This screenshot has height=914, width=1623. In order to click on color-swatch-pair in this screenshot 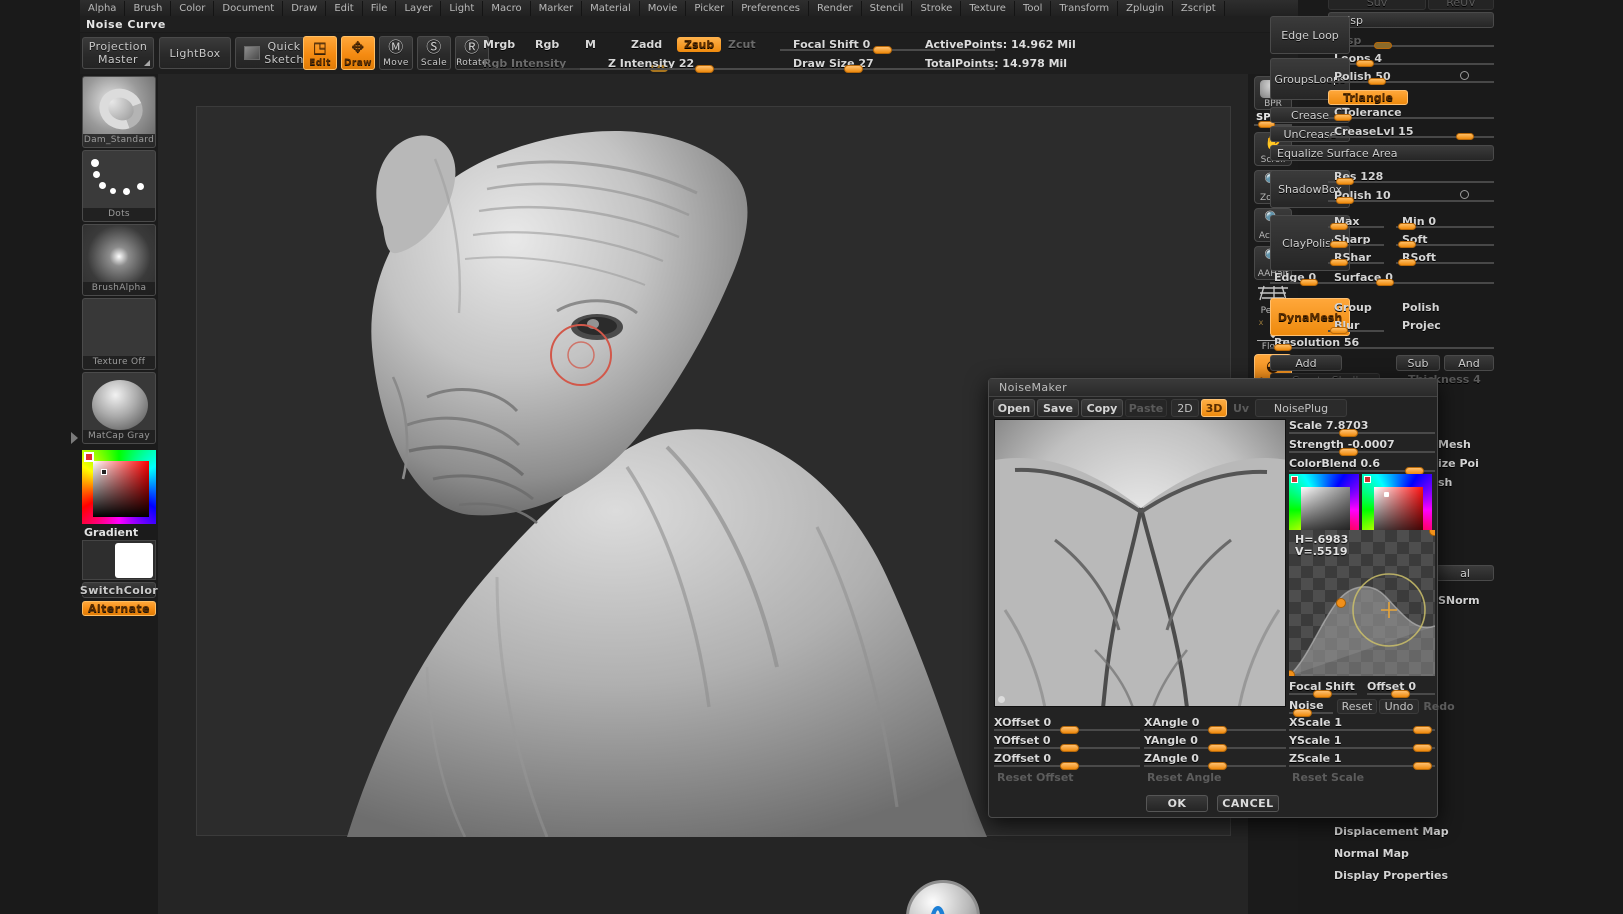, I will do `click(119, 560)`.